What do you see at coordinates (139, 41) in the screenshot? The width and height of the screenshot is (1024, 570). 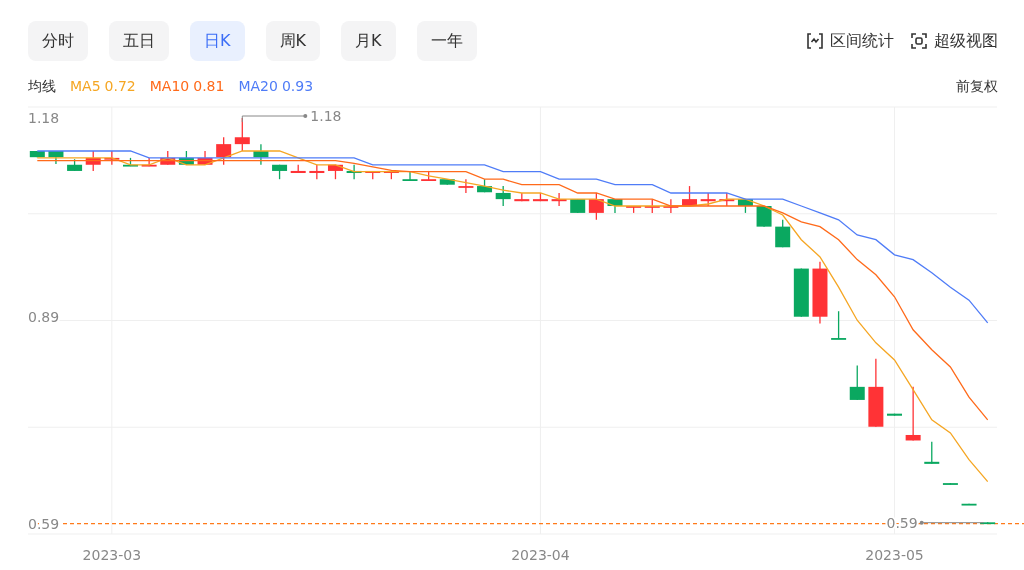 I see `period-tab: 五日` at bounding box center [139, 41].